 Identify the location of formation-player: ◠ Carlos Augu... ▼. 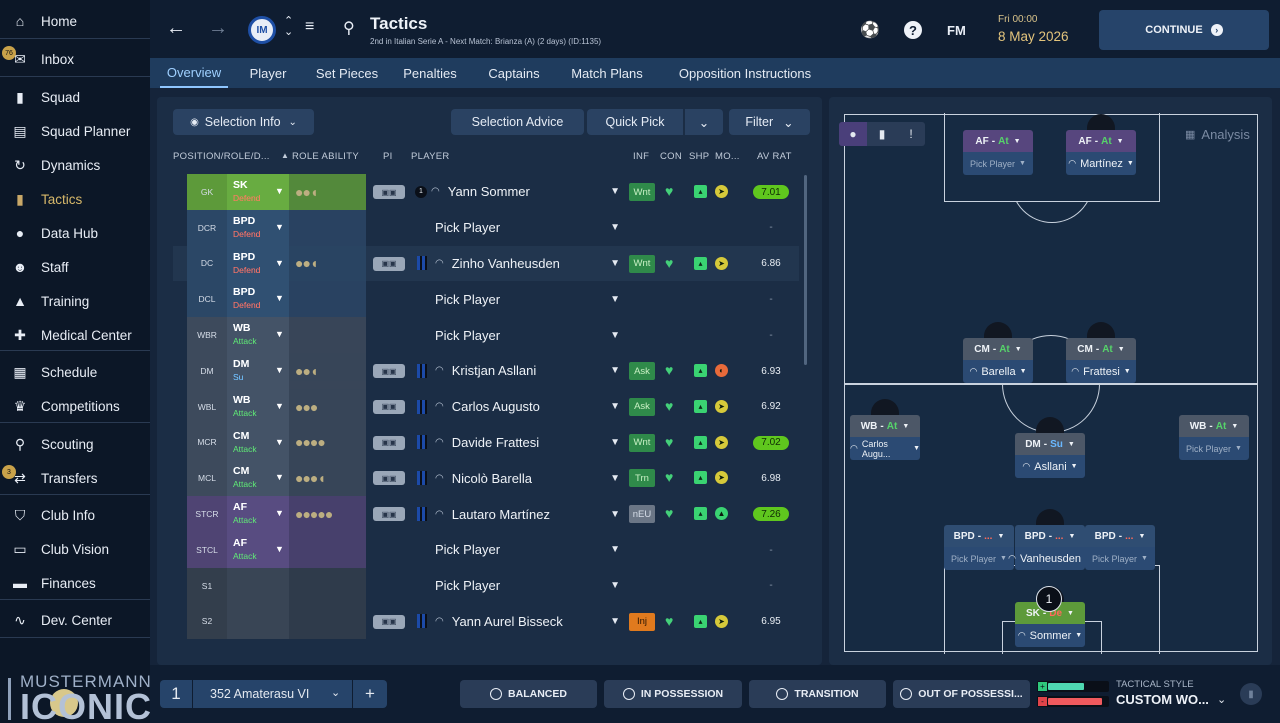
(885, 448).